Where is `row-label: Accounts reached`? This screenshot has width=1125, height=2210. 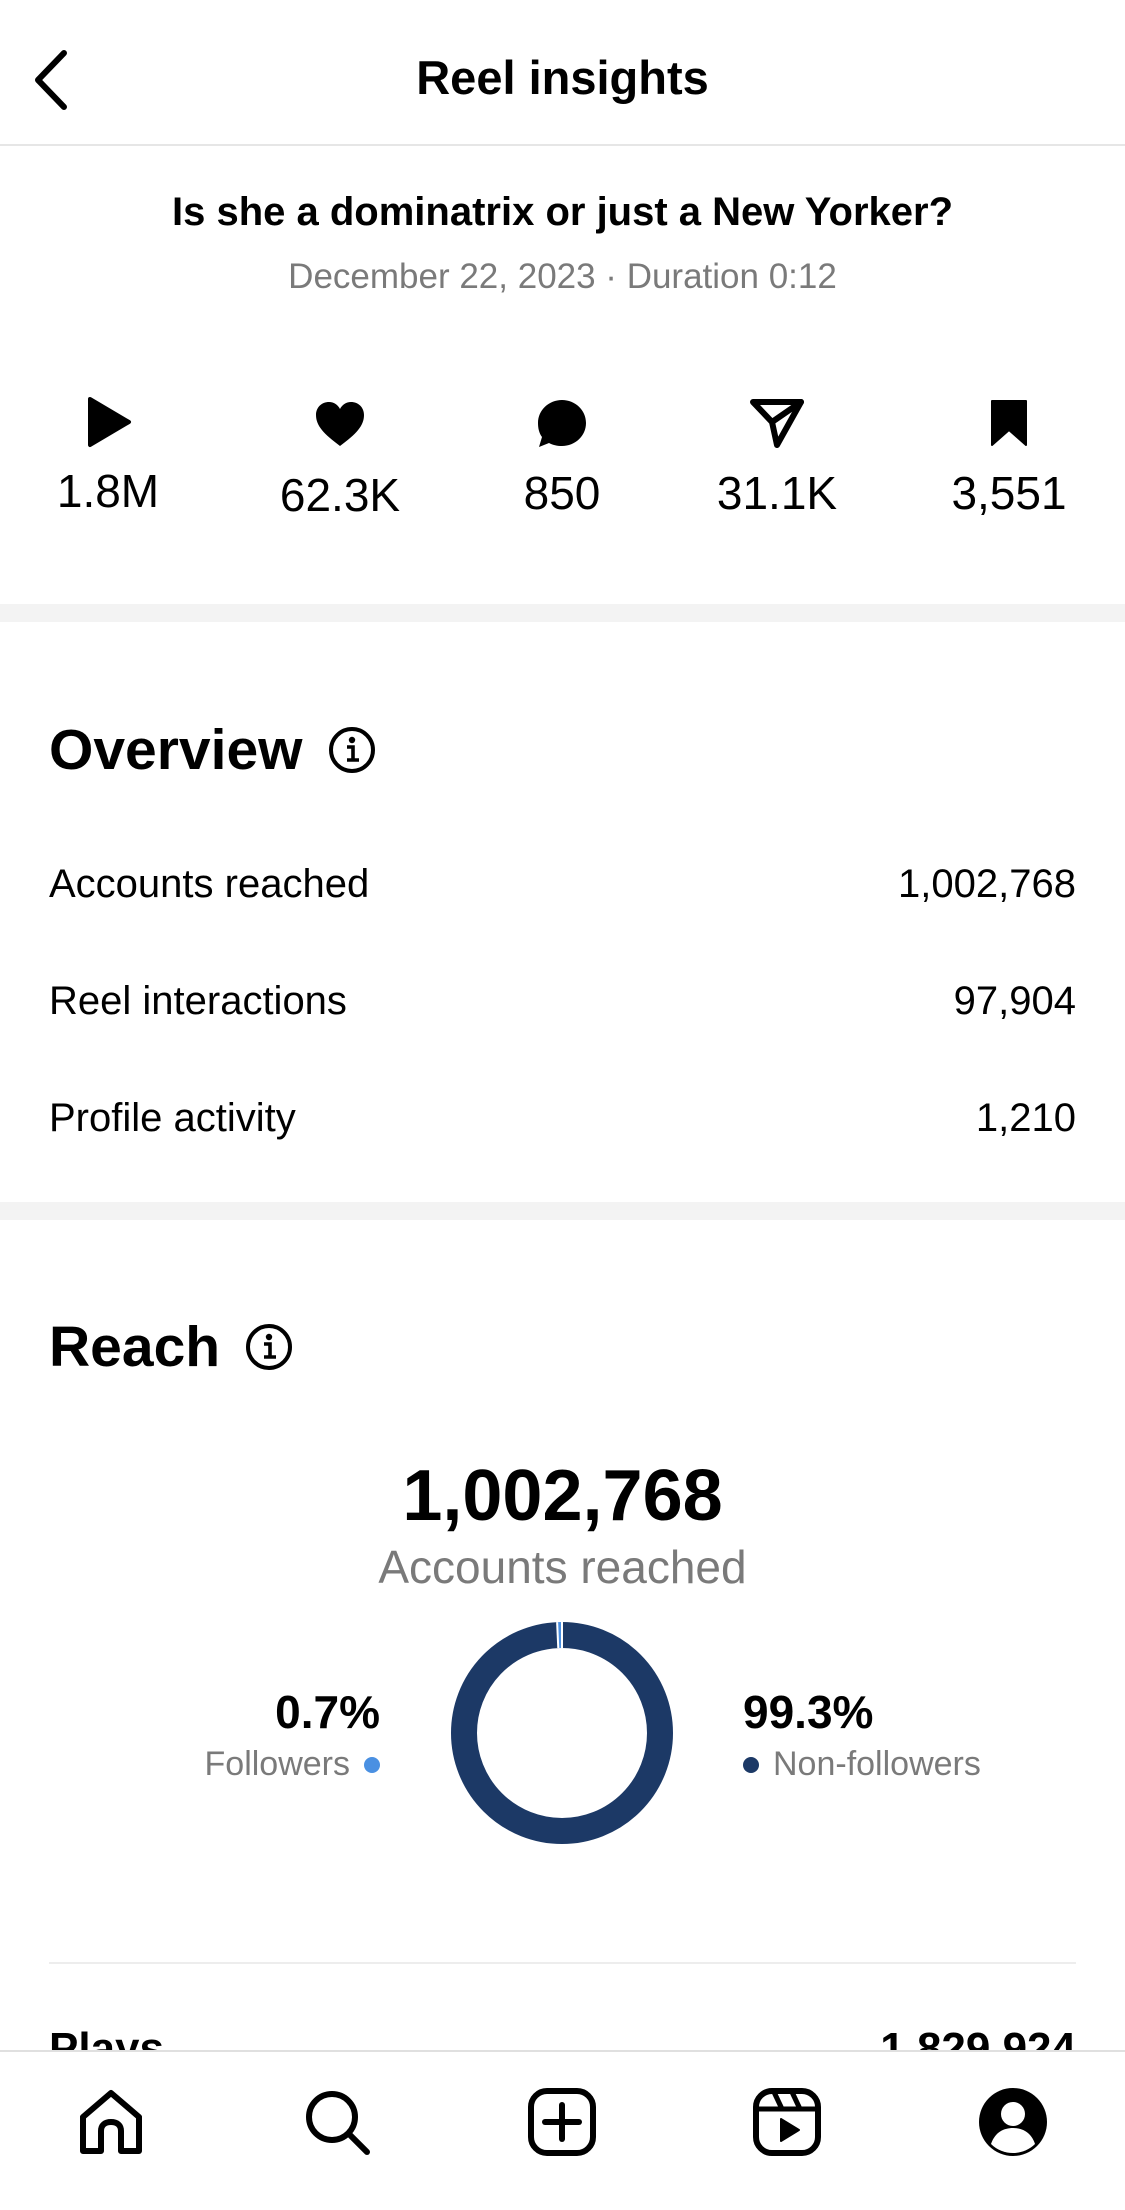 row-label: Accounts reached is located at coordinates (209, 884).